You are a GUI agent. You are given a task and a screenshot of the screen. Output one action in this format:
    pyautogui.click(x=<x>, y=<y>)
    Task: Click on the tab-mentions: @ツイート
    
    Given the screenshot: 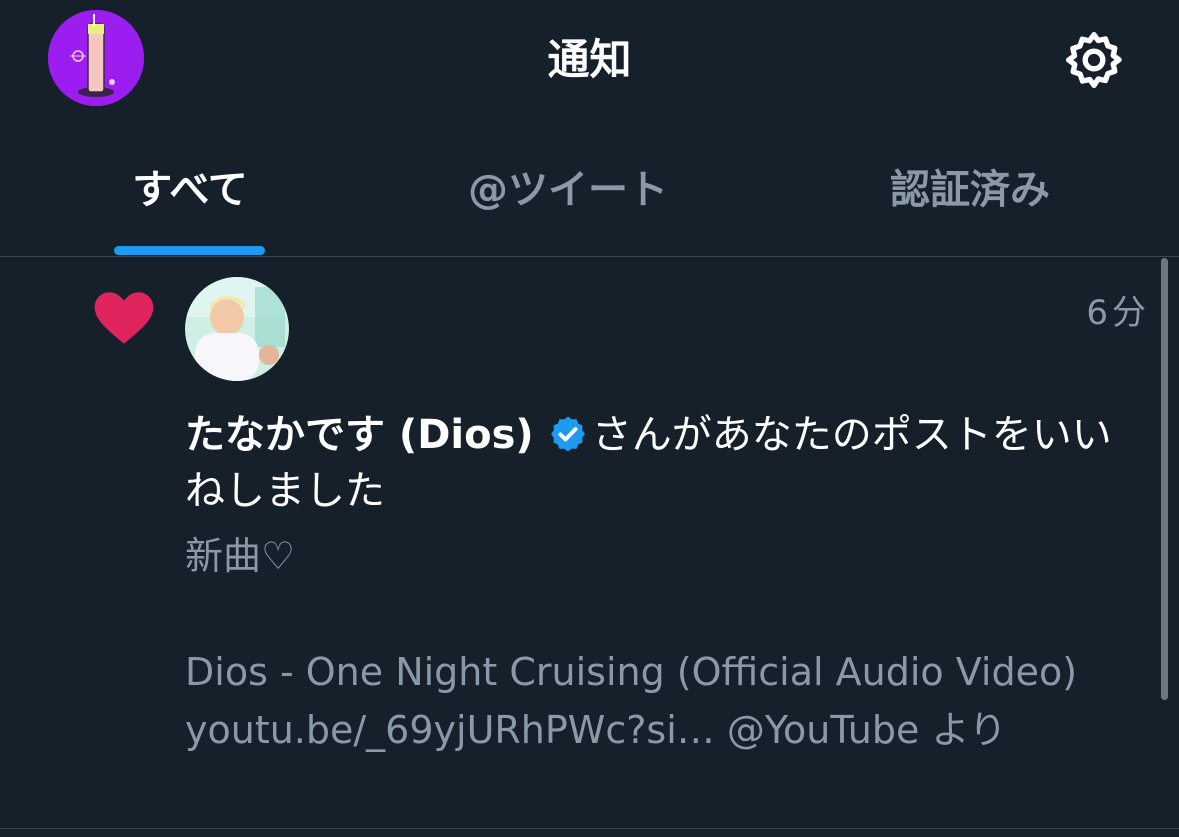 What is the action you would take?
    pyautogui.click(x=568, y=203)
    